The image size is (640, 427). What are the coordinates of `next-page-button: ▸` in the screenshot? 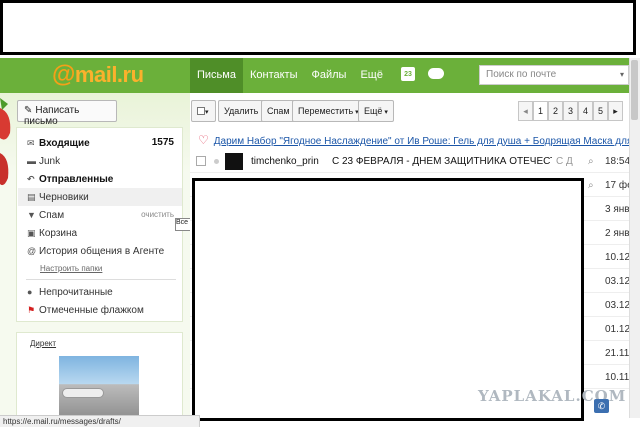 It's located at (615, 111).